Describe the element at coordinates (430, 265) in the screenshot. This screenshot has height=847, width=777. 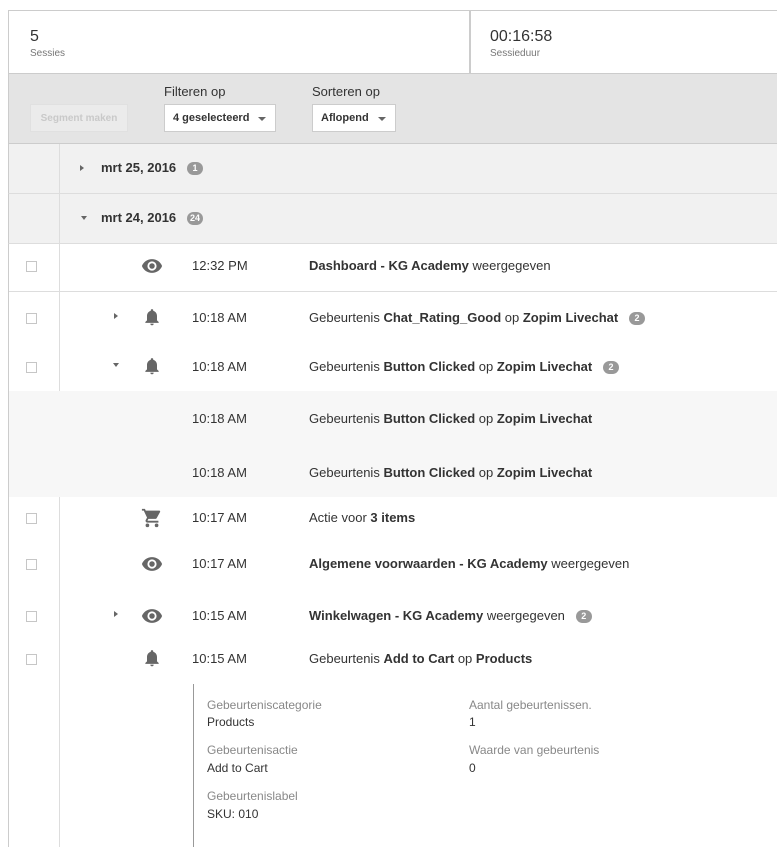
I see `event-description: Dashboard - KG Academy weergegeven` at that location.